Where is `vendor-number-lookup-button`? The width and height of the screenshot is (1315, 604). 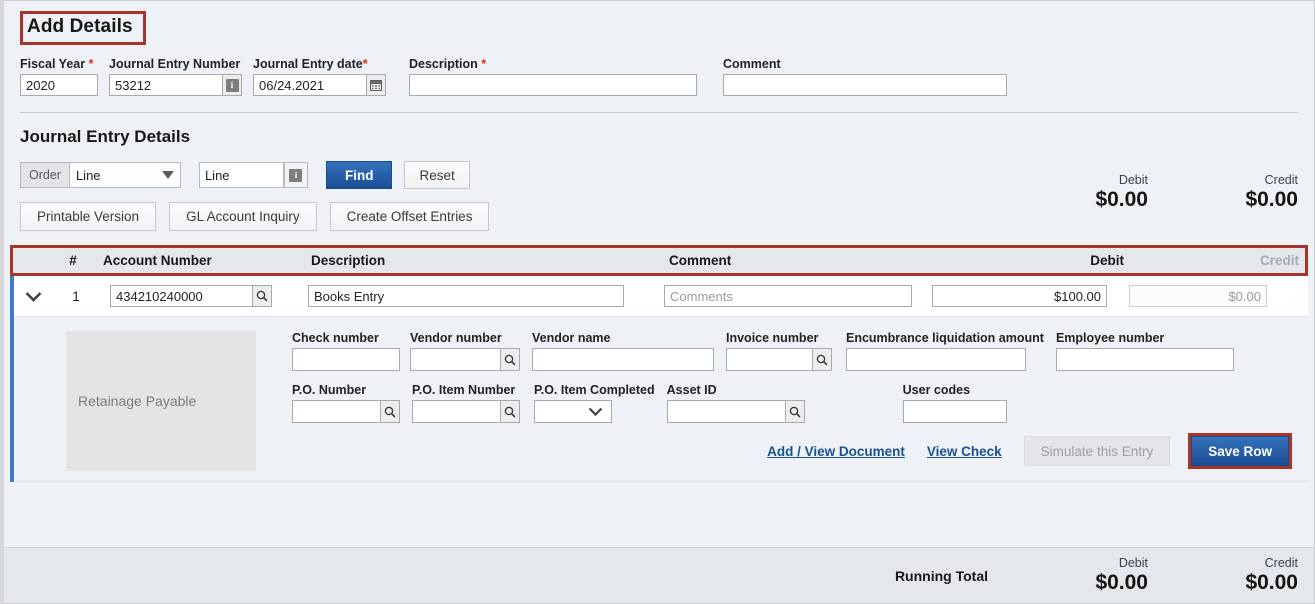
vendor-number-lookup-button is located at coordinates (510, 359).